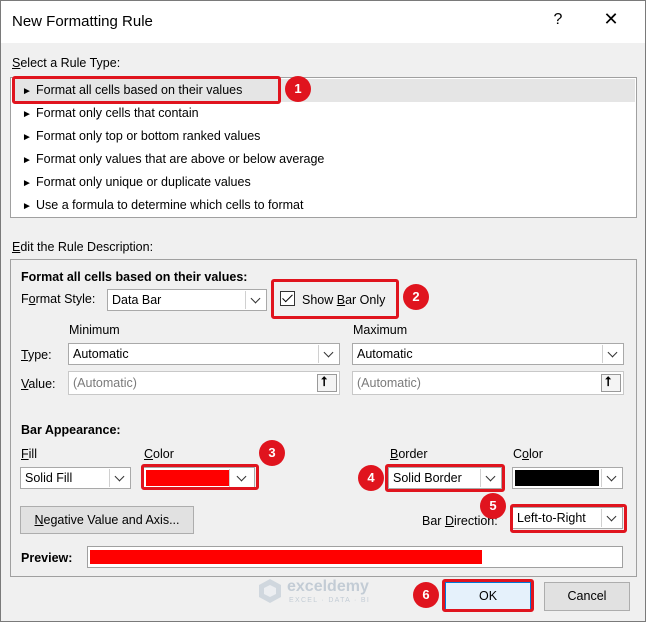 The height and width of the screenshot is (622, 646). Describe the element at coordinates (488, 383) in the screenshot. I see `maximum-value-input: (Automatic) ⭡` at that location.